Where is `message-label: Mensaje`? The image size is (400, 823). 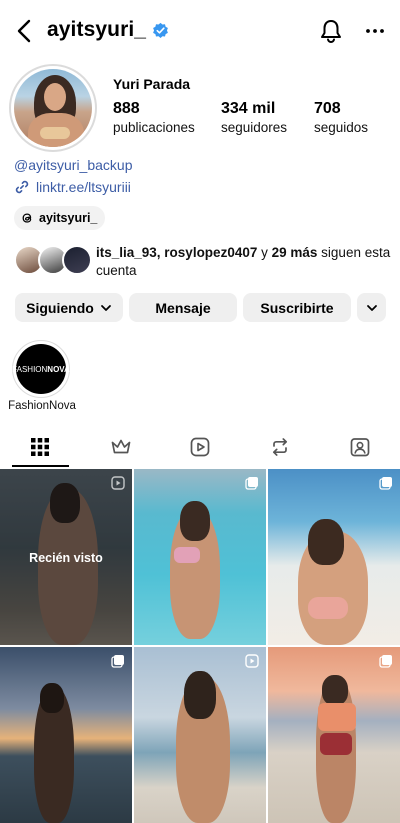
message-label: Mensaje is located at coordinates (183, 307).